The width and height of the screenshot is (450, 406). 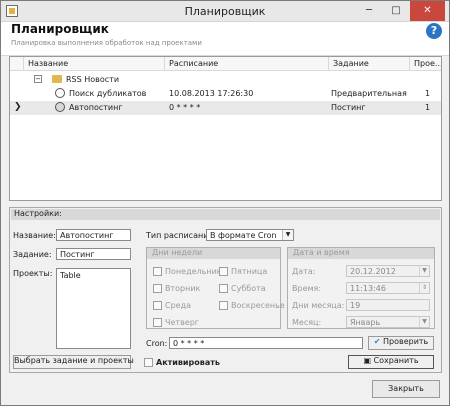 I want to click on thursday-checkbox, so click(x=157, y=322).